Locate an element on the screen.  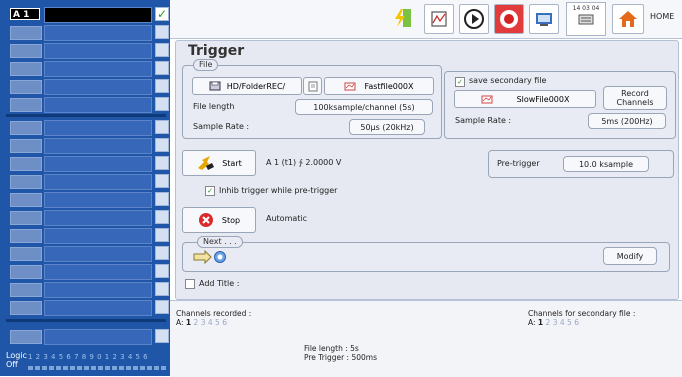
file-legend: File is located at coordinates (206, 65).